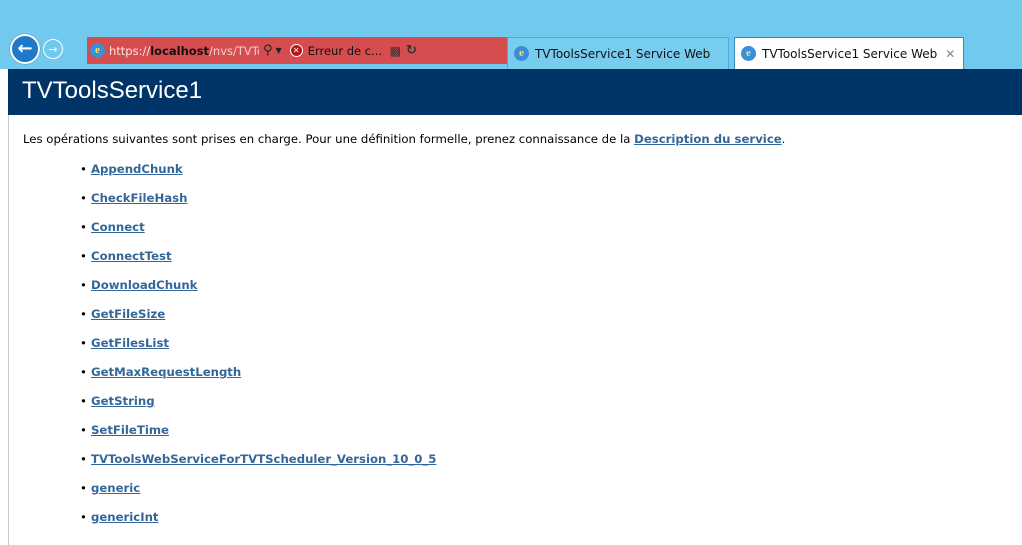  I want to click on tab-service-web-1: e TVToolsService1 Service Web, so click(618, 53).